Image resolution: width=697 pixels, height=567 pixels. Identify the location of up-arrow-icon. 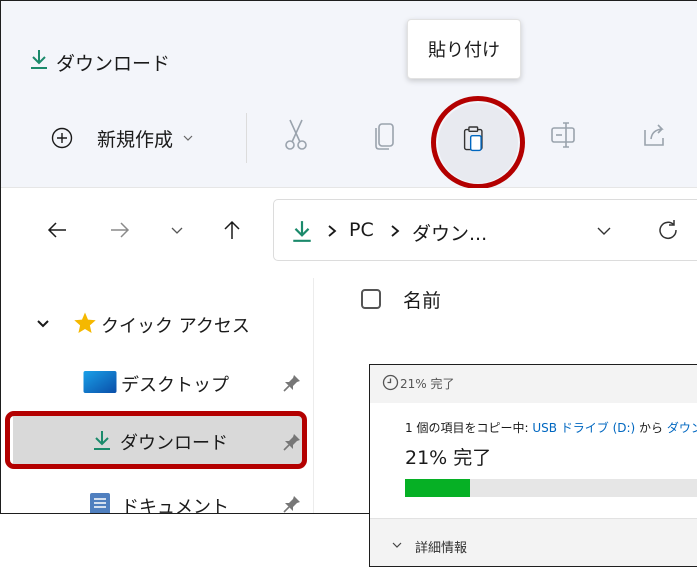
(232, 230).